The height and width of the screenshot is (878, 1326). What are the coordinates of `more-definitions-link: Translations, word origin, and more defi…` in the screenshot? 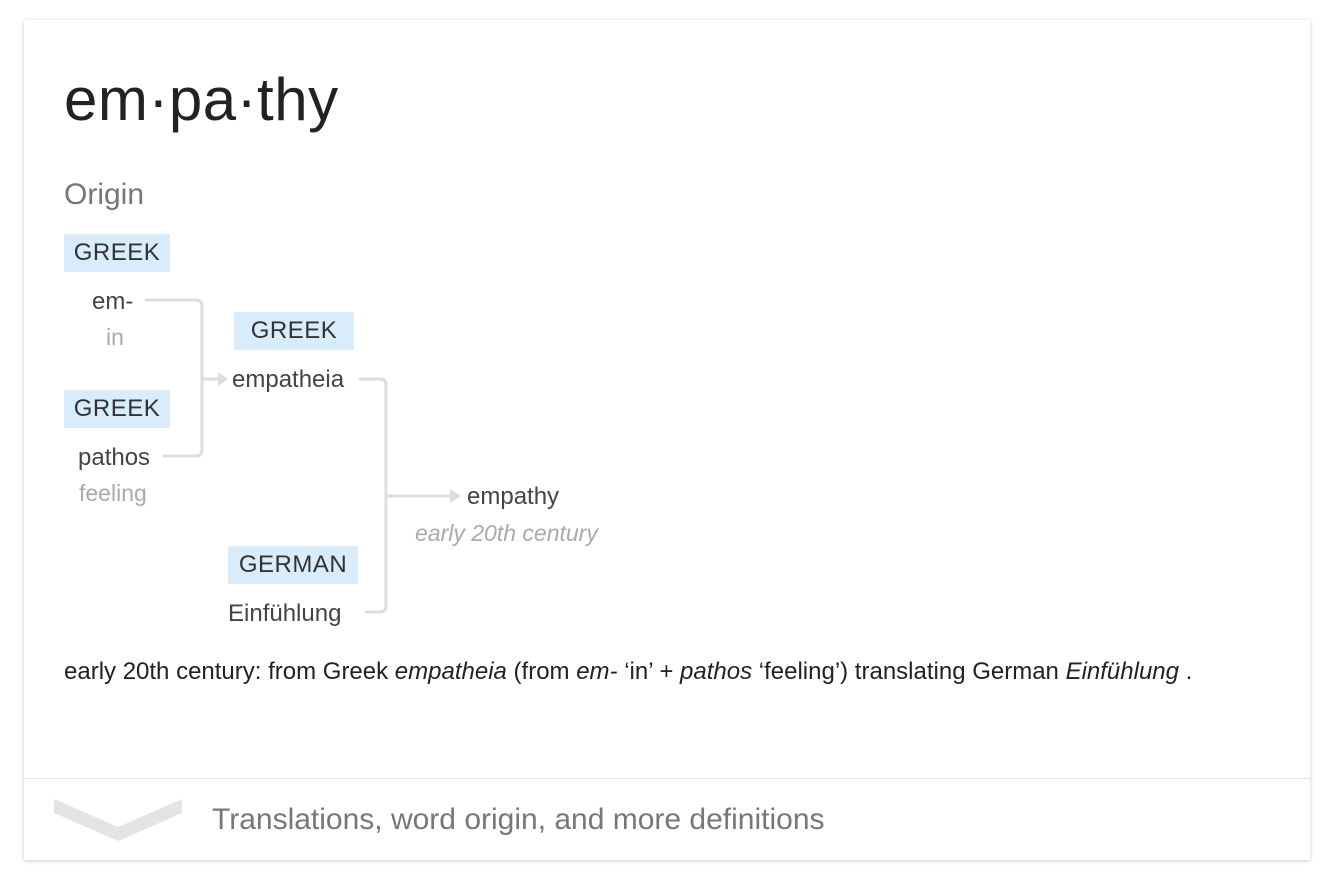 It's located at (518, 820).